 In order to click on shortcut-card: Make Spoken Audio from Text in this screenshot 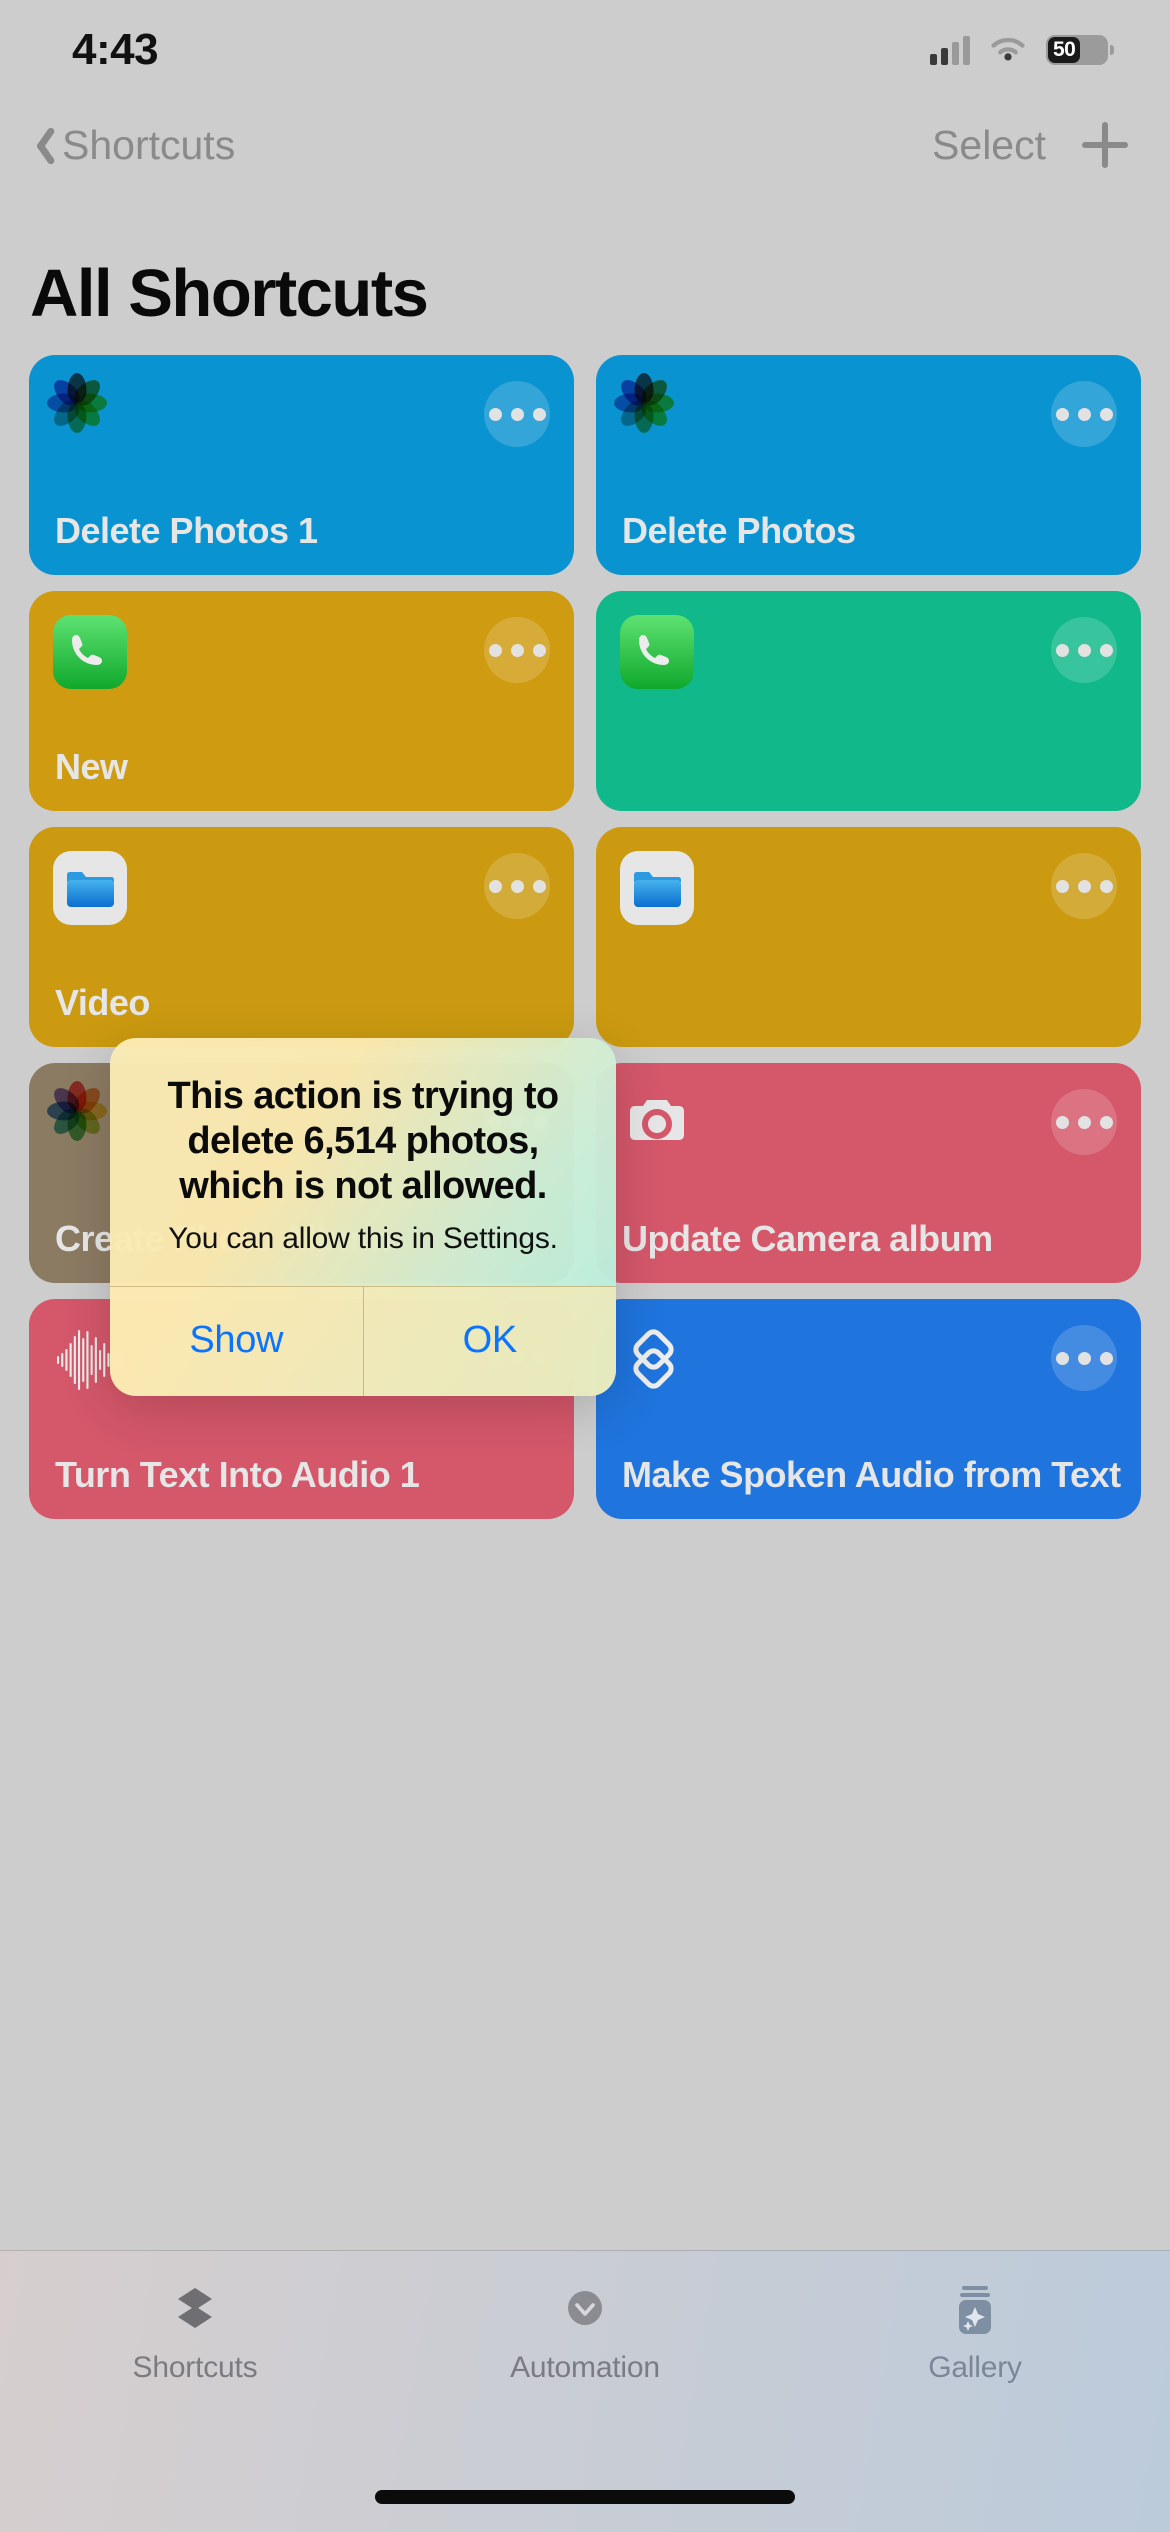, I will do `click(868, 1409)`.